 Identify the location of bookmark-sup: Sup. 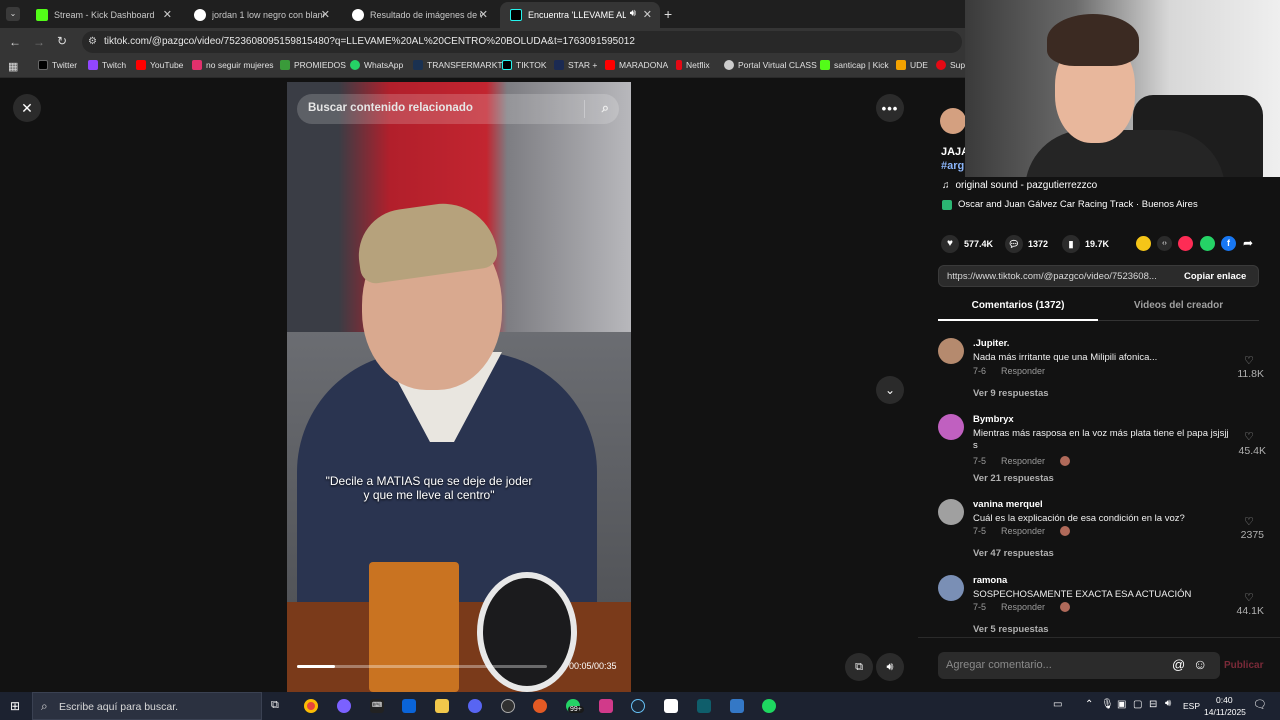
(950, 65).